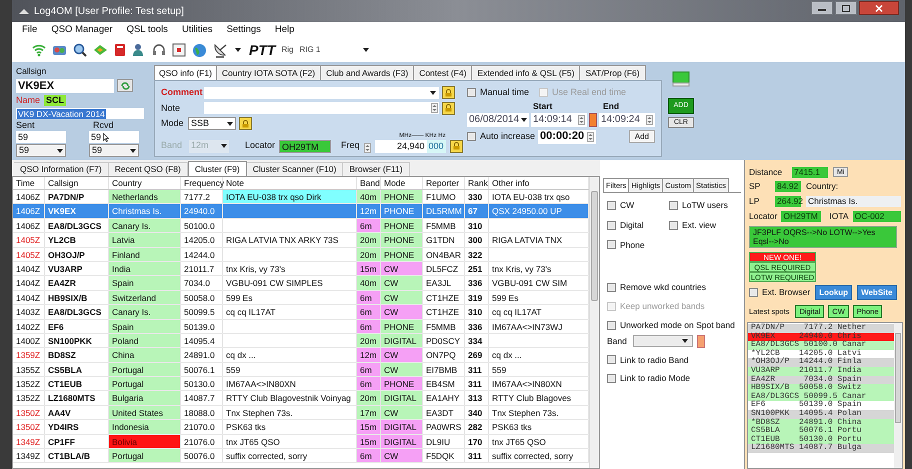 Image resolution: width=912 pixels, height=469 pixels. Describe the element at coordinates (30, 30) in the screenshot. I see `menu-item: File` at that location.